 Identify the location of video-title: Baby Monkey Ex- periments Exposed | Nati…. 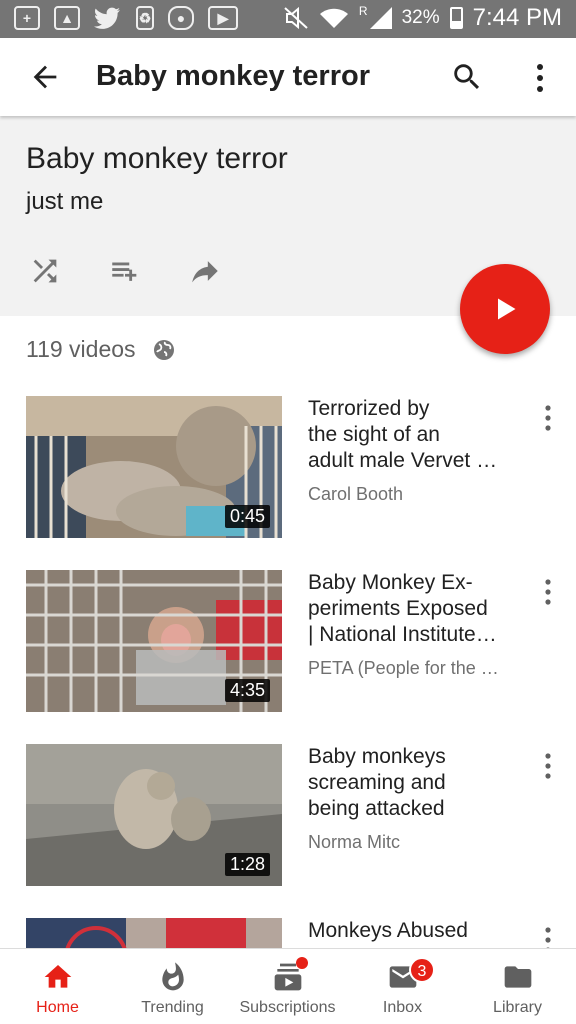
(413, 609).